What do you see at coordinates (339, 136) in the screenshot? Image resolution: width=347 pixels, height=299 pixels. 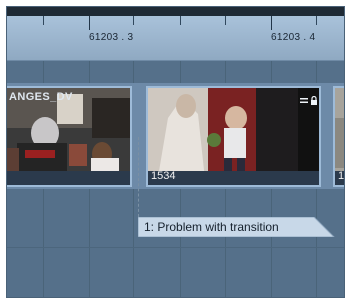 I see `video-clip: 1` at bounding box center [339, 136].